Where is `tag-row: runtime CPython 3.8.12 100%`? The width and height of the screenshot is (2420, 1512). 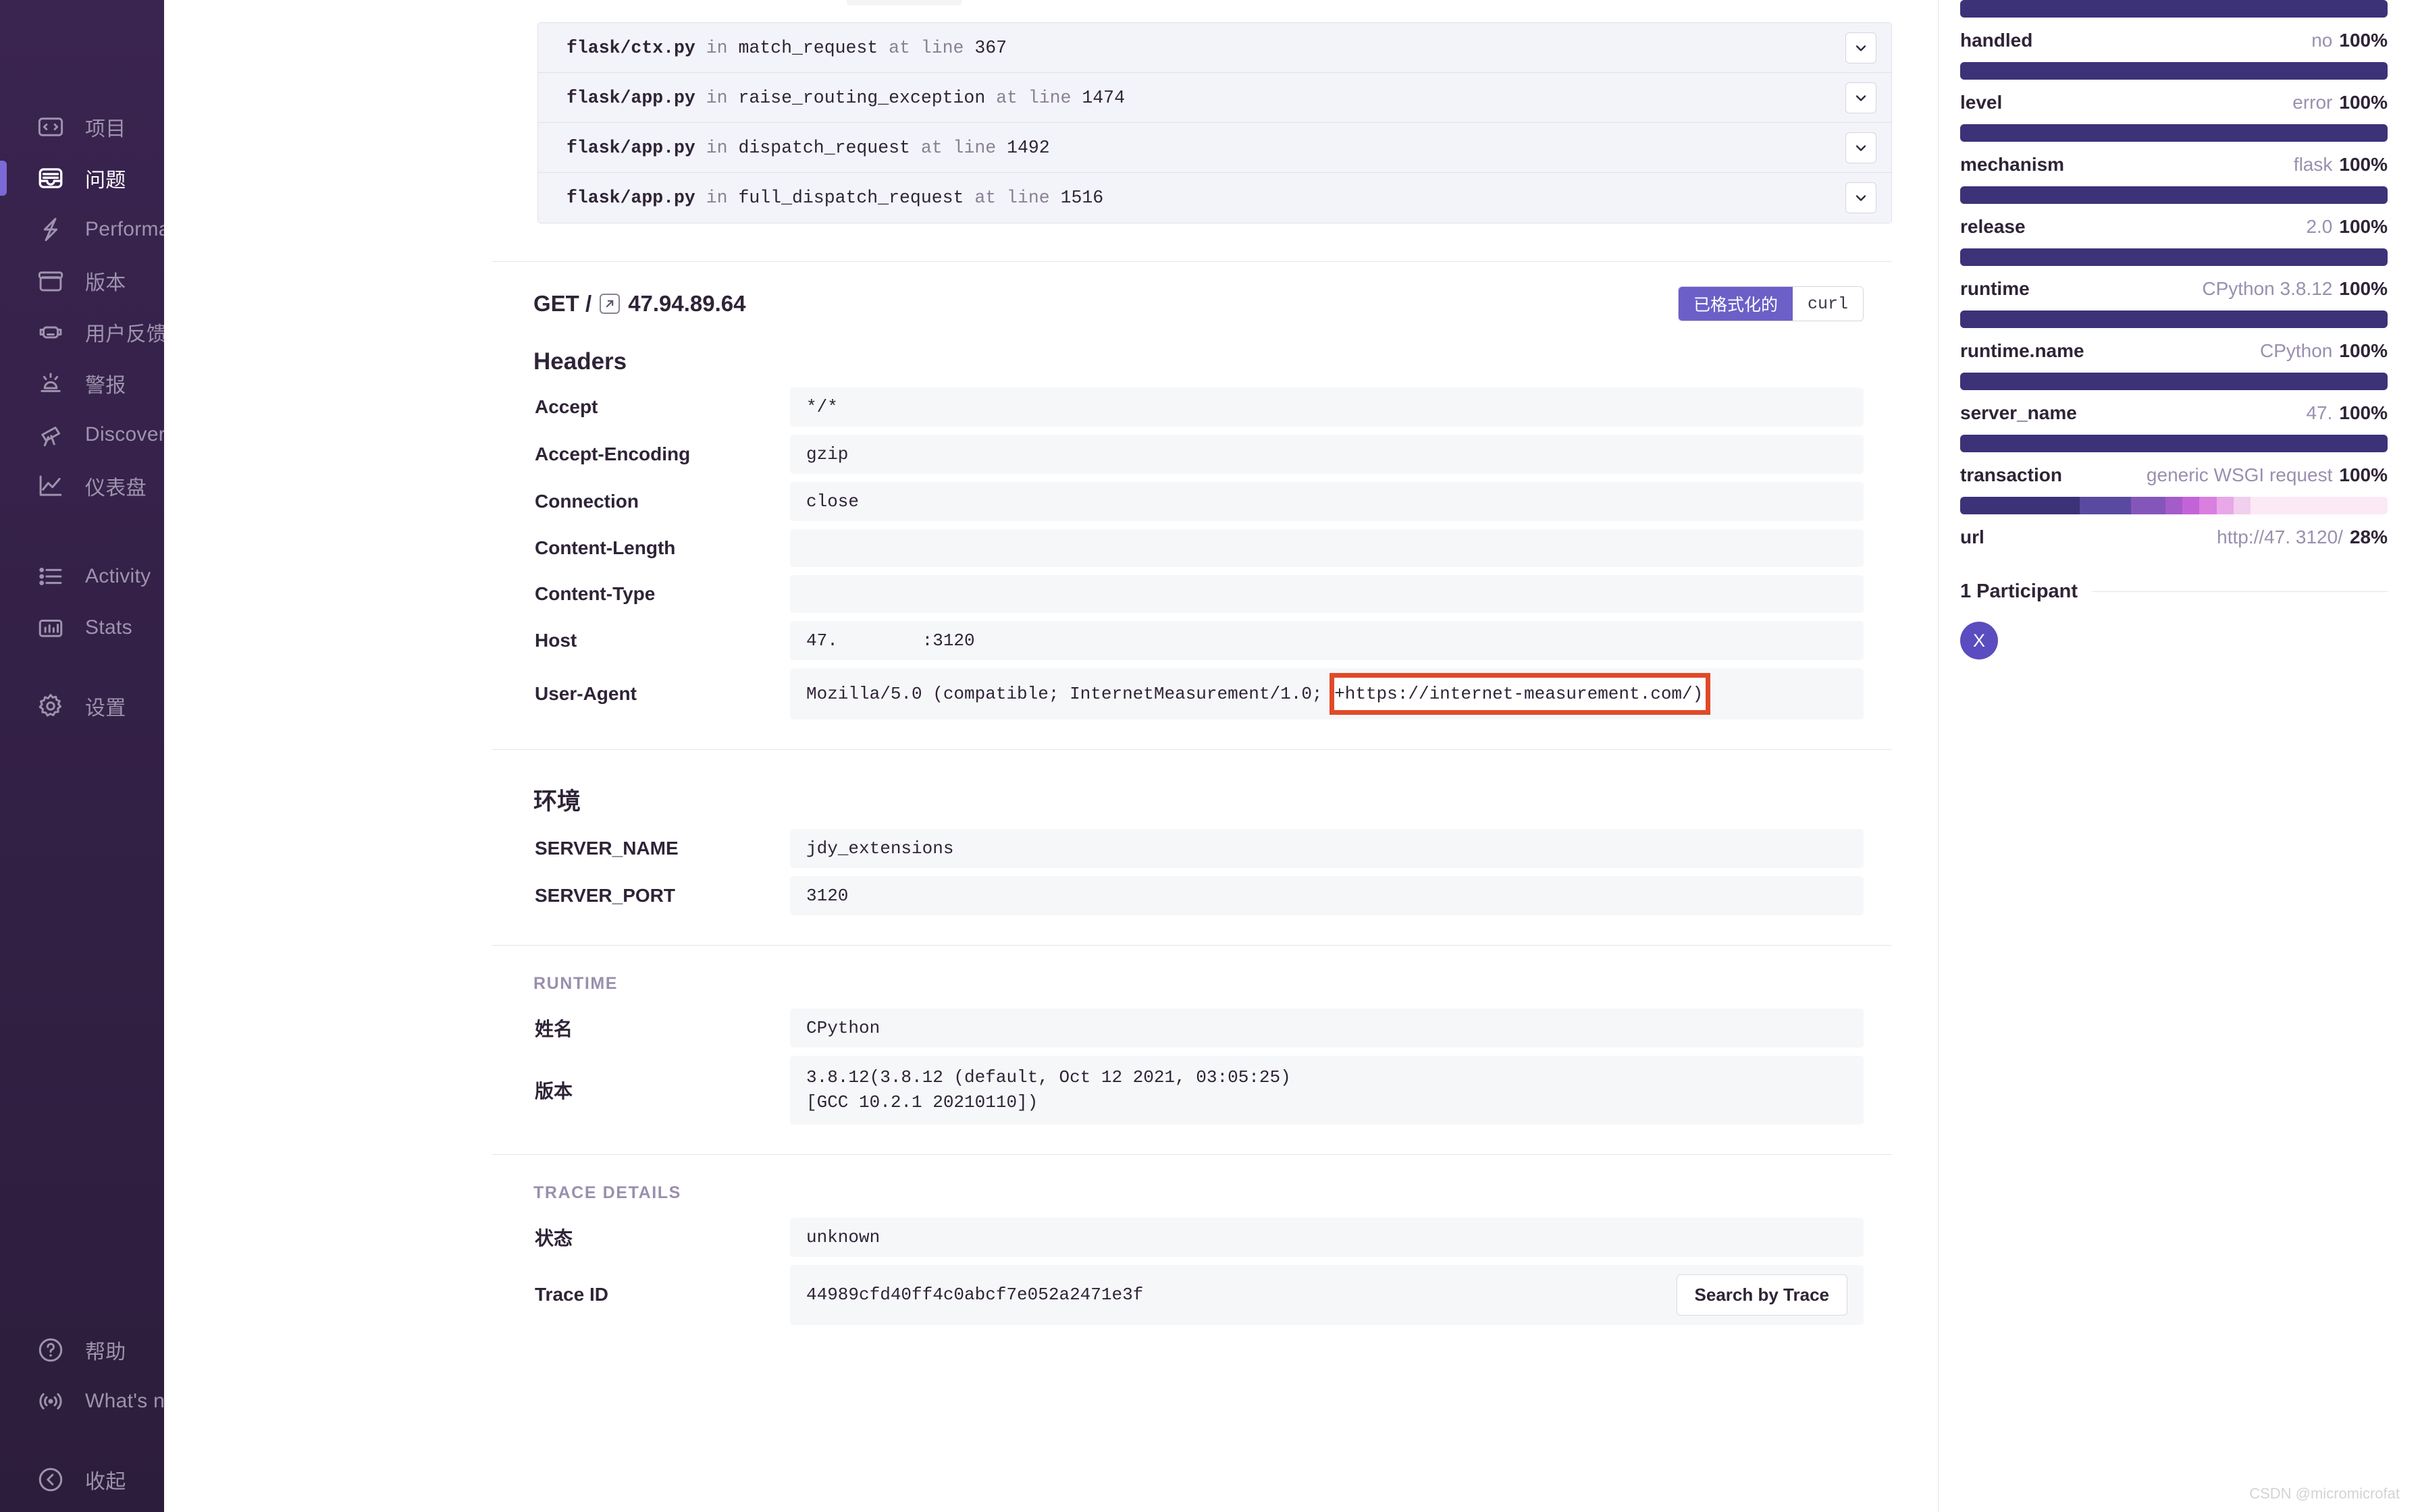
tag-row: runtime CPython 3.8.12 100% is located at coordinates (2174, 293).